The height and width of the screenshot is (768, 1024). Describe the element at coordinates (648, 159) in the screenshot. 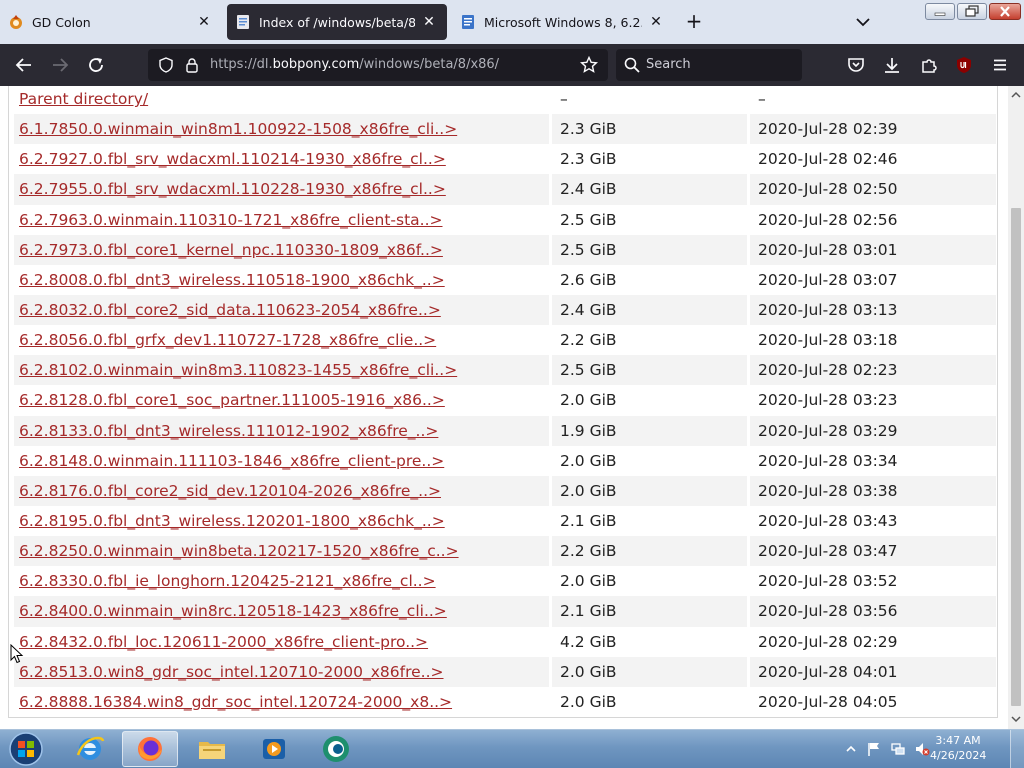

I see `file-size: 2.3 GiB` at that location.